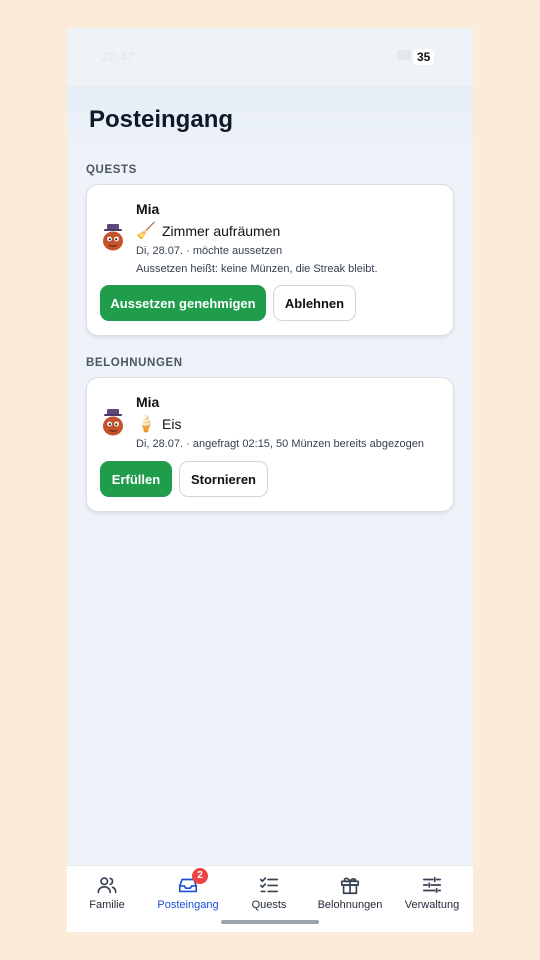 The image size is (540, 960). I want to click on page-title: Posteingang, so click(161, 119).